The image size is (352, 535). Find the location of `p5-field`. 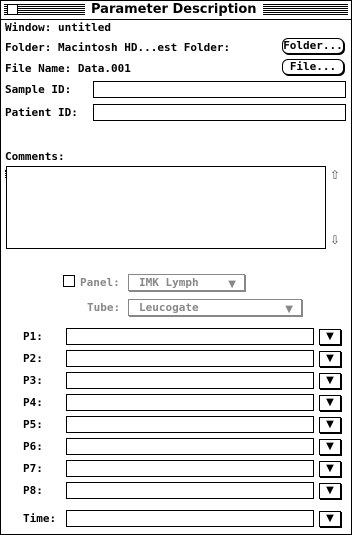

p5-field is located at coordinates (190, 424).